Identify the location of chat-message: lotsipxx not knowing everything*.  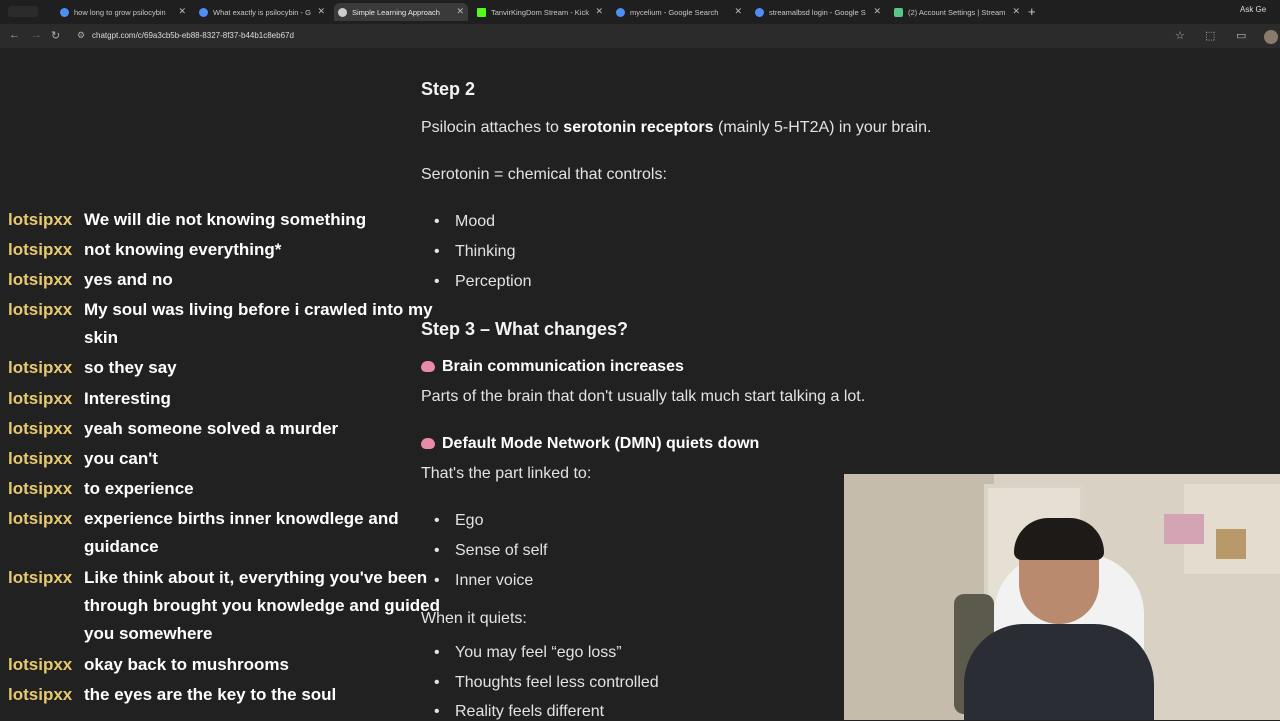
(233, 250).